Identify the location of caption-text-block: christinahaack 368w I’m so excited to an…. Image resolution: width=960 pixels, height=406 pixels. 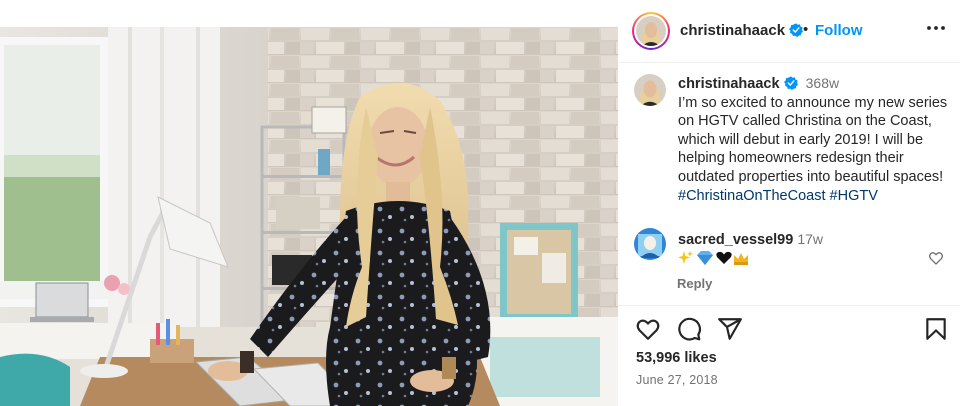
(816, 139).